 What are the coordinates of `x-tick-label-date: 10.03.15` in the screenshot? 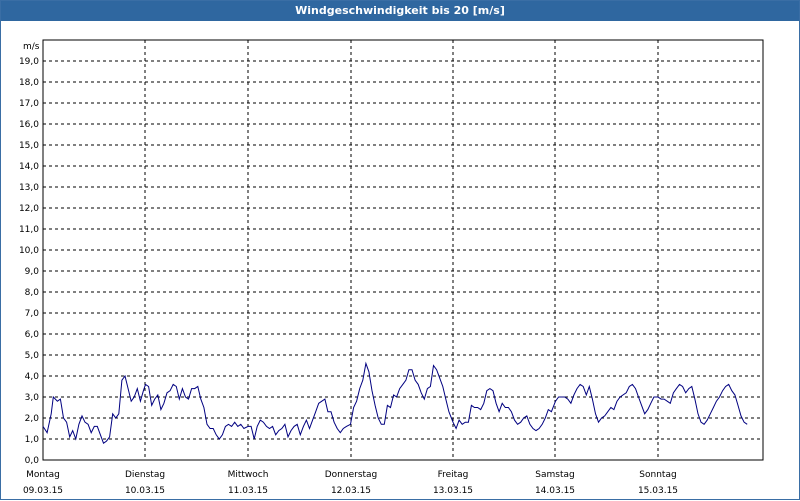 It's located at (145, 491).